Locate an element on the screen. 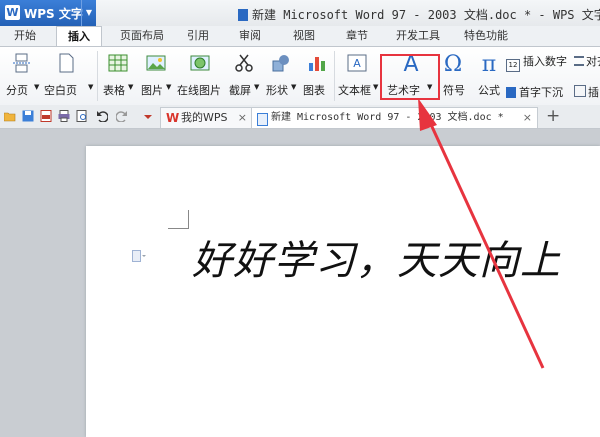 Image resolution: width=600 pixels, height=437 pixels. export-pdf-icon is located at coordinates (46, 116).